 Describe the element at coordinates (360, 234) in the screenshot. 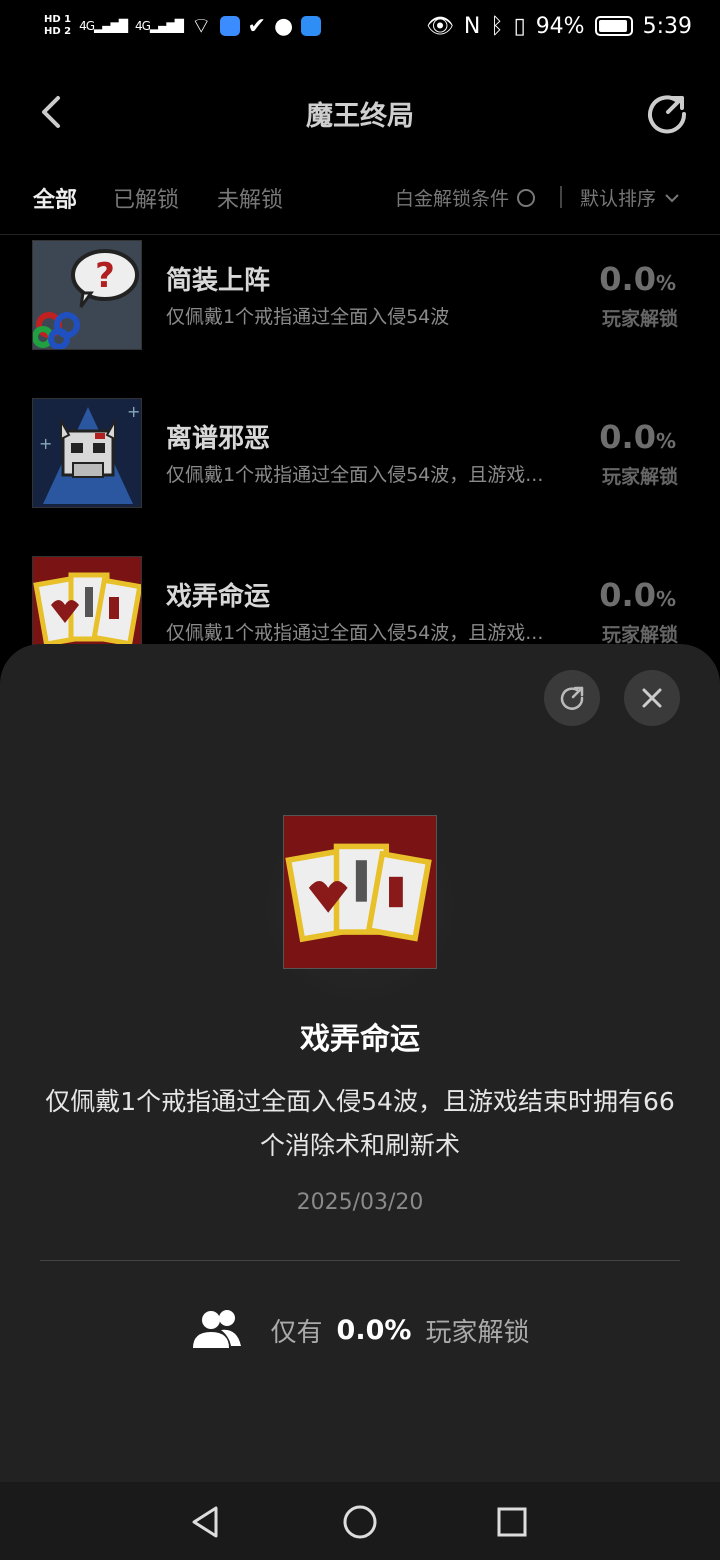

I see `tab-divider` at that location.